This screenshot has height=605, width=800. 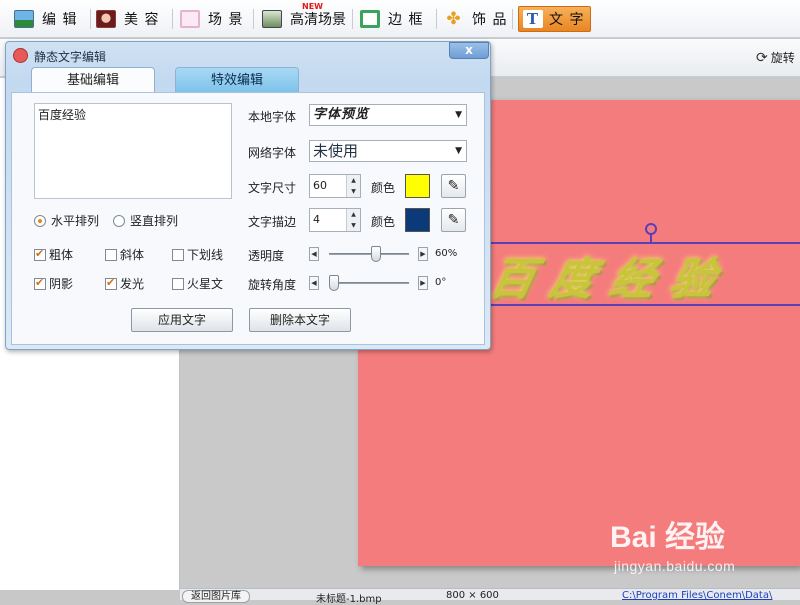 What do you see at coordinates (651, 229) in the screenshot?
I see `rotate-handle` at bounding box center [651, 229].